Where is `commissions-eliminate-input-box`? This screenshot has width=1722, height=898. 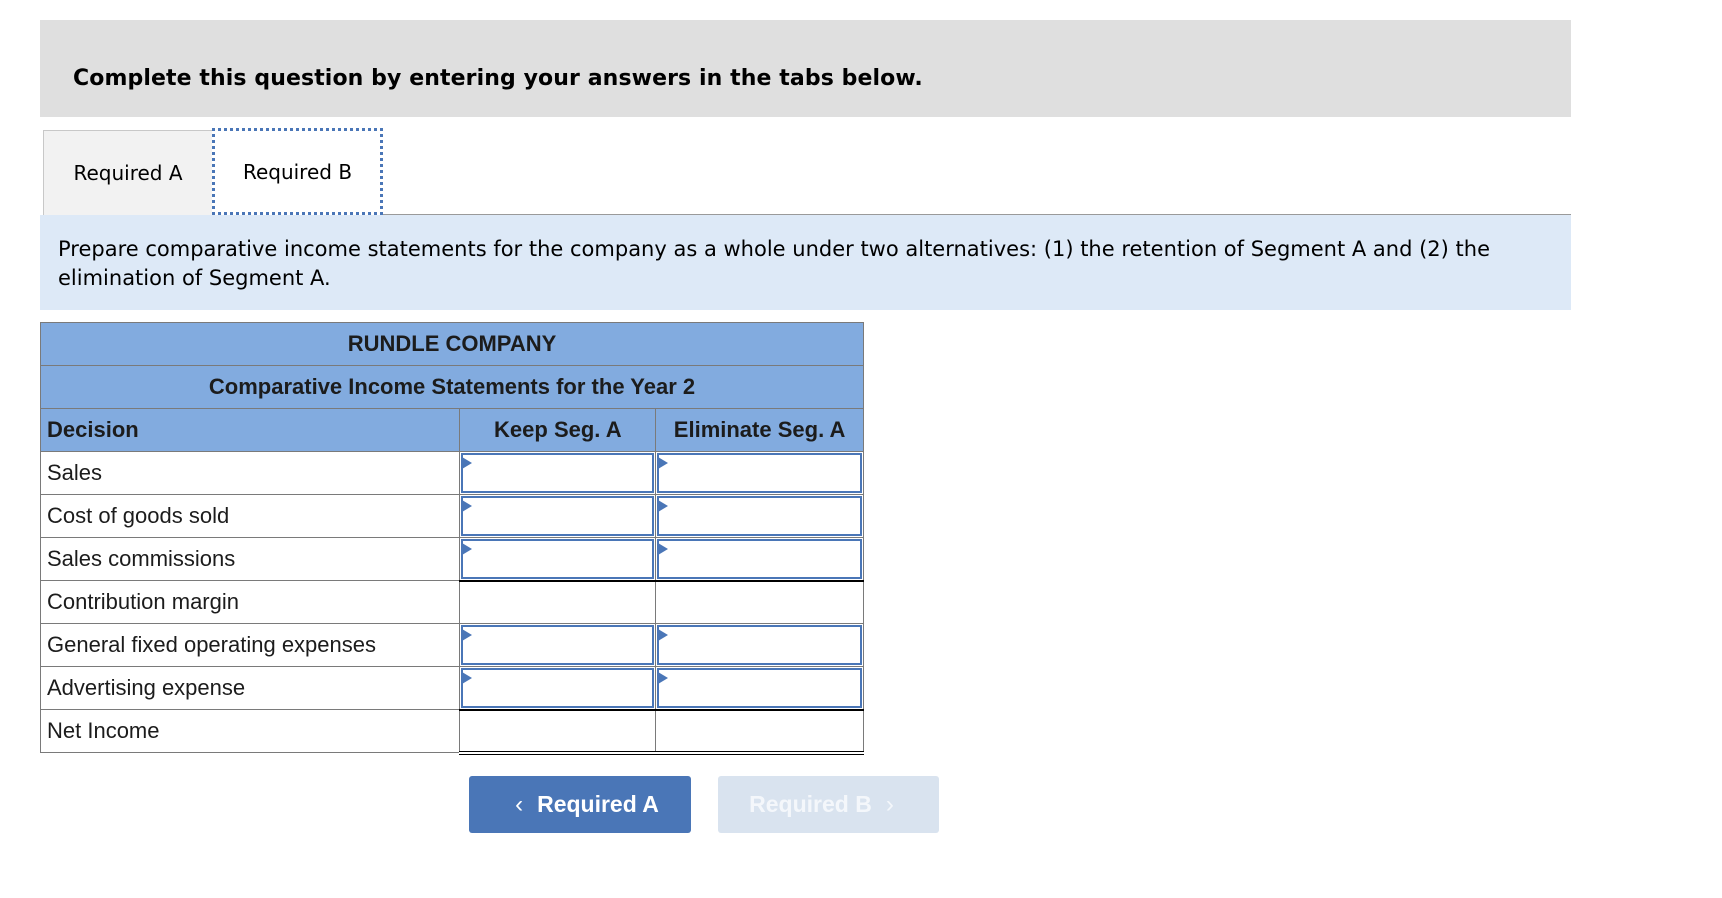 commissions-eliminate-input-box is located at coordinates (759, 559).